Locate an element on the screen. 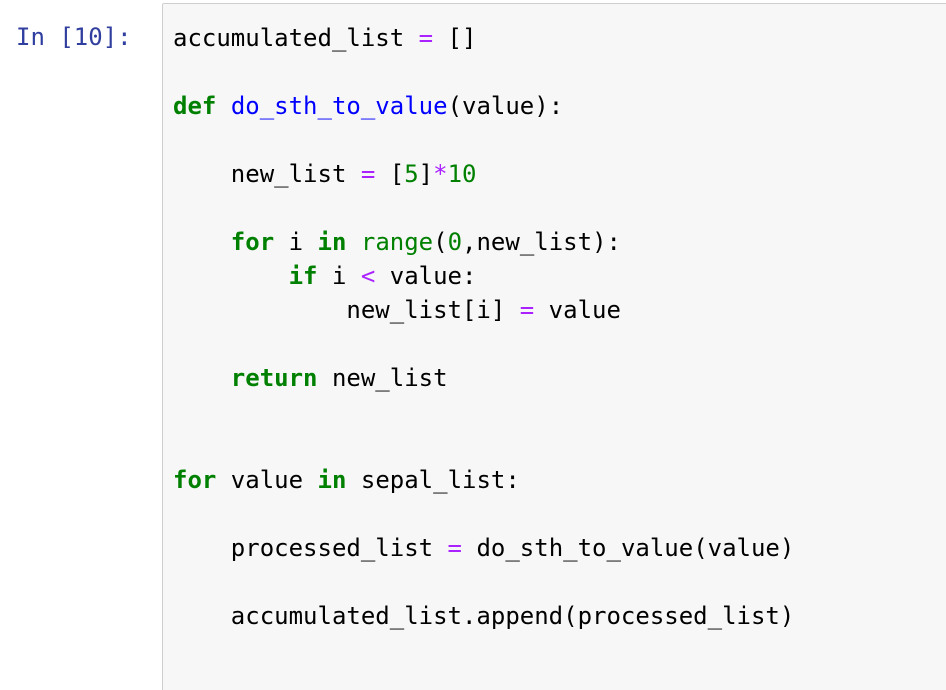 This screenshot has width=946, height=690. code-line: accumulated_list = [] is located at coordinates (483, 38).